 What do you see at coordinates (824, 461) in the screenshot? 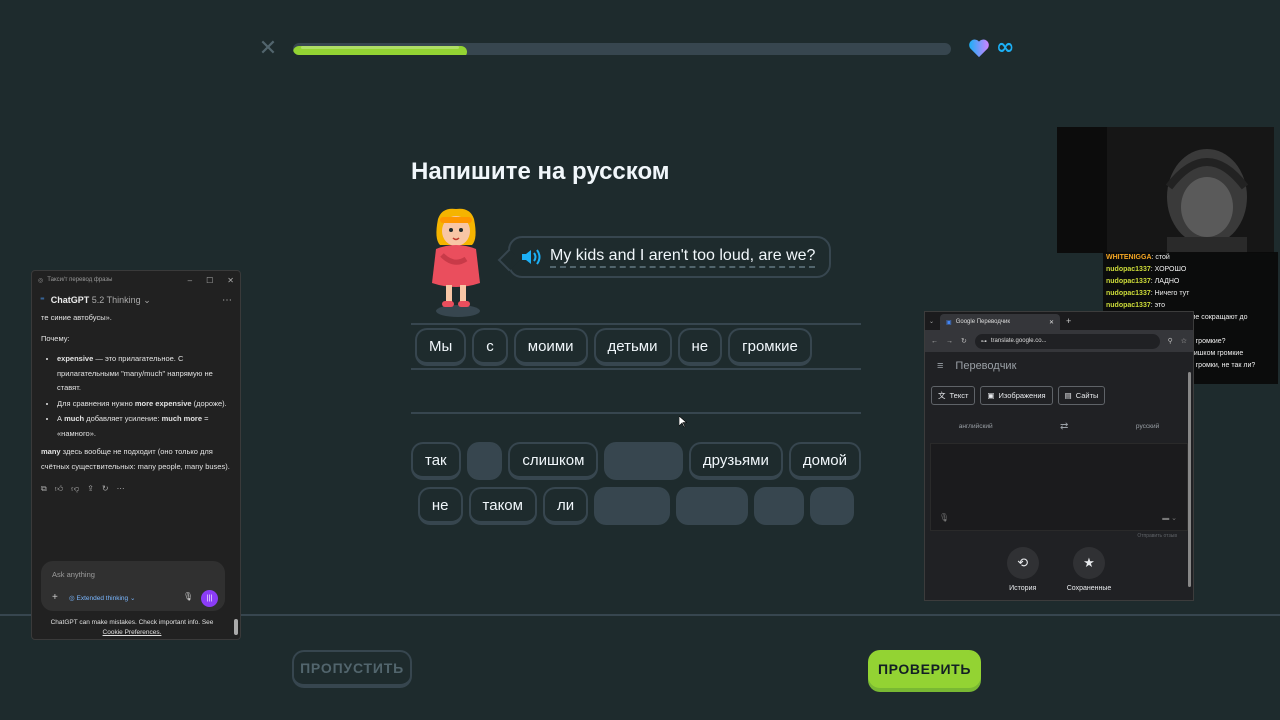
I see `word-bank-tile: домой` at bounding box center [824, 461].